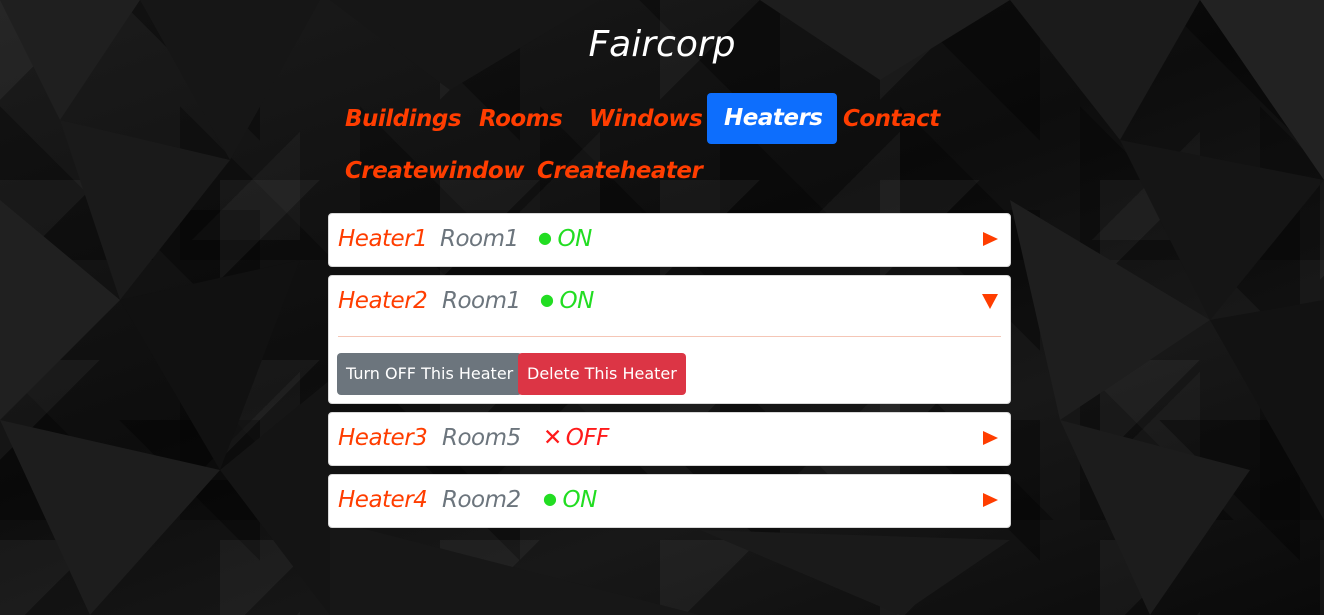  I want to click on heater-header: Heater3 Room5 ✕ OFF, so click(669, 439).